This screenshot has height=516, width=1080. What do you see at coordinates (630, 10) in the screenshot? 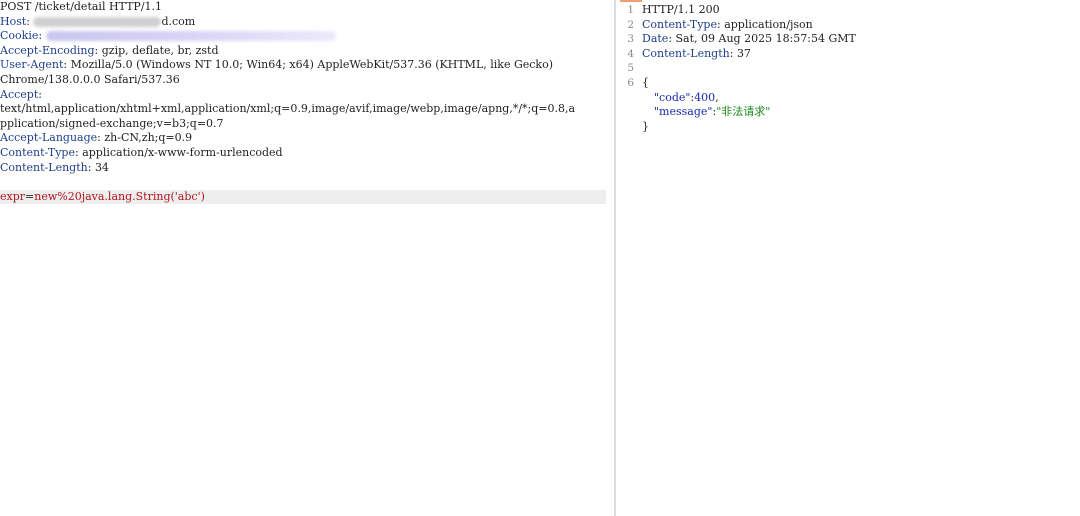
I see `line-number: 1` at bounding box center [630, 10].